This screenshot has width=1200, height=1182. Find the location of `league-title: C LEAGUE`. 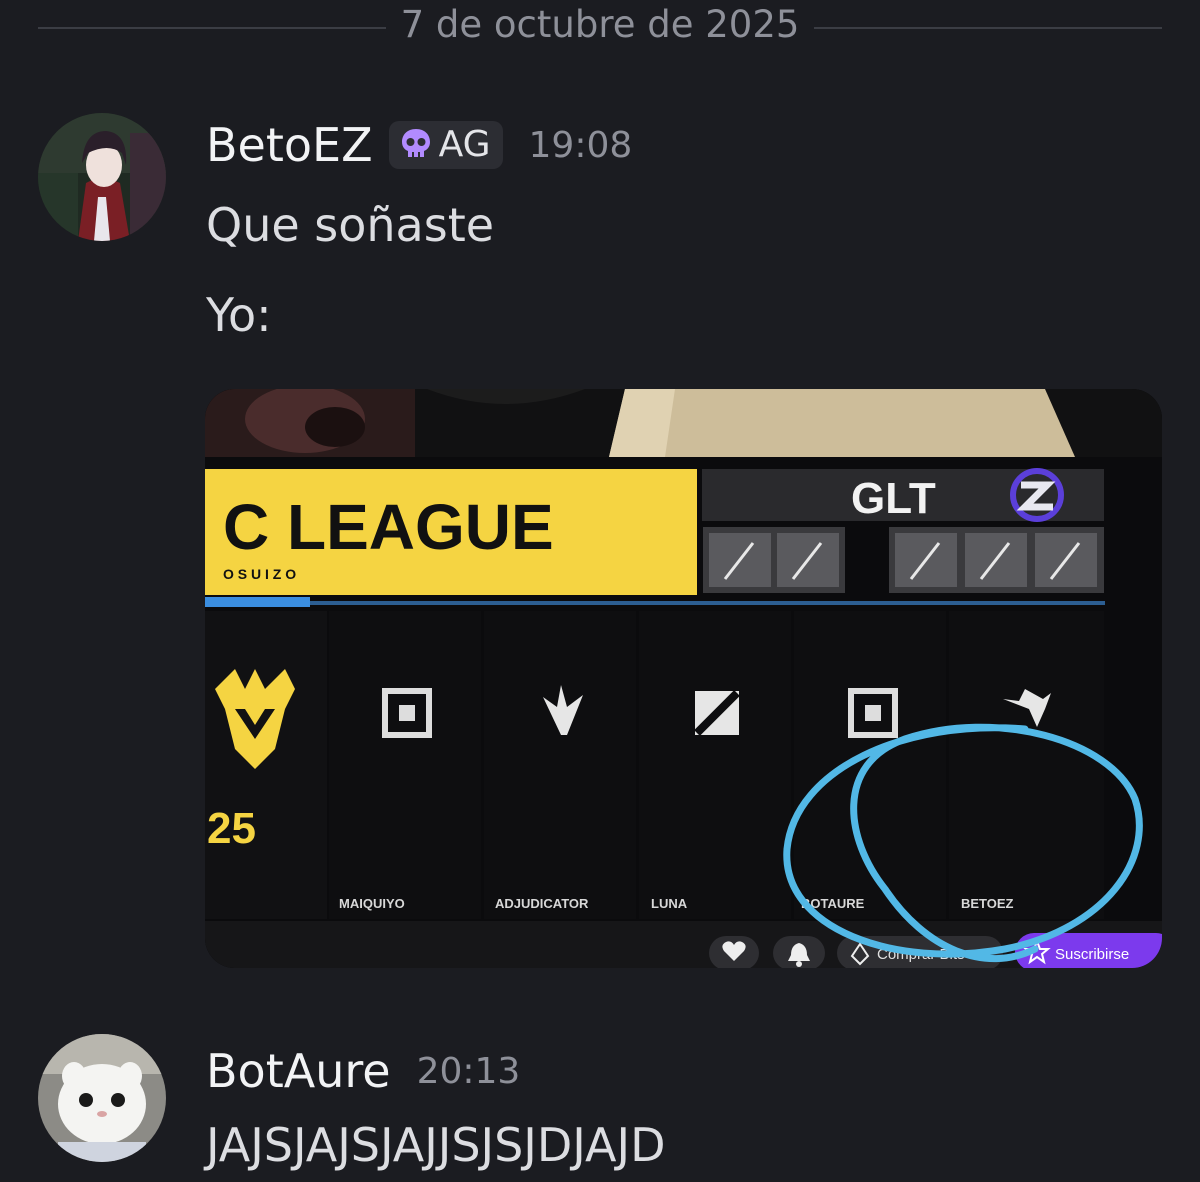

league-title: C LEAGUE is located at coordinates (388, 527).